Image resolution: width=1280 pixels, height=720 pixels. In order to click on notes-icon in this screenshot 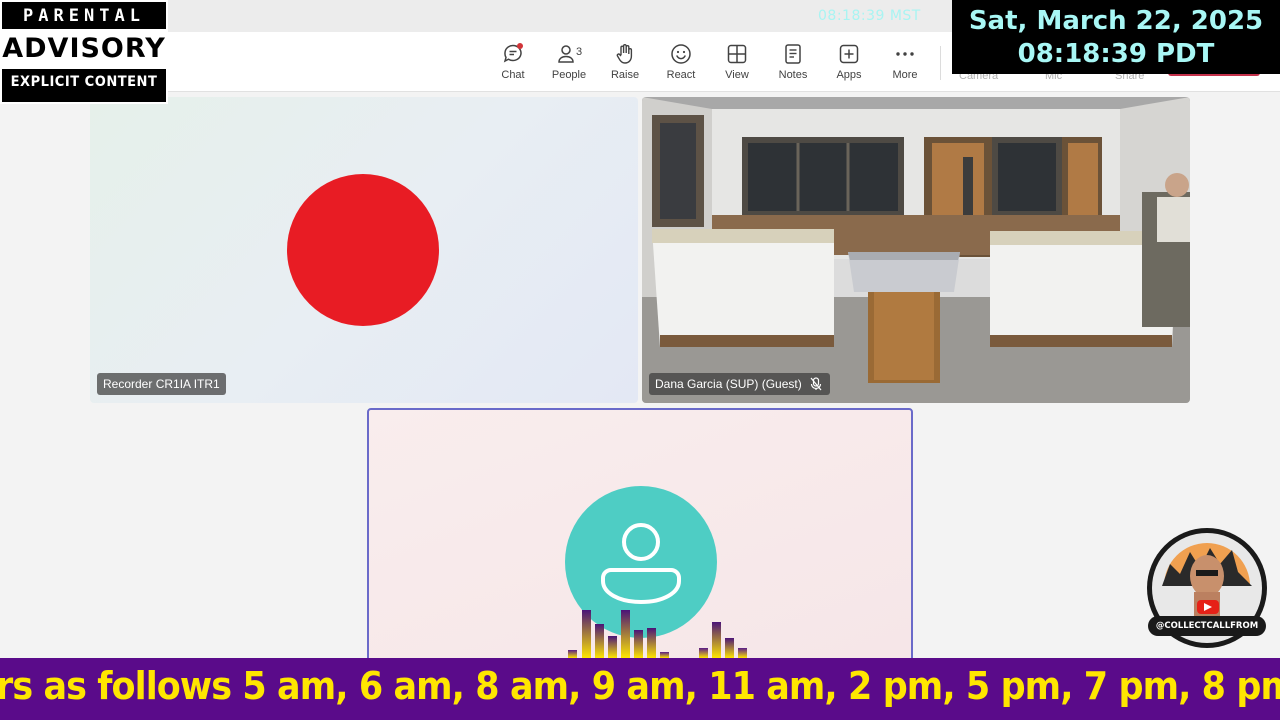, I will do `click(793, 54)`.